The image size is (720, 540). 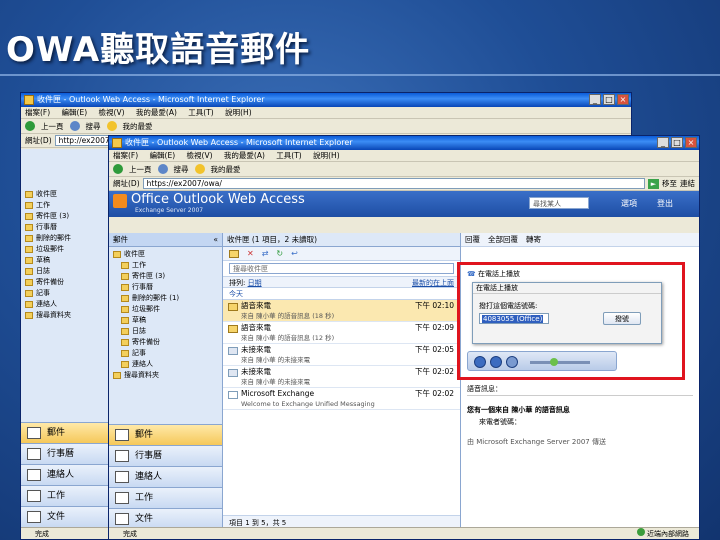 What do you see at coordinates (120, 201) in the screenshot?
I see `office-logo-icon` at bounding box center [120, 201].